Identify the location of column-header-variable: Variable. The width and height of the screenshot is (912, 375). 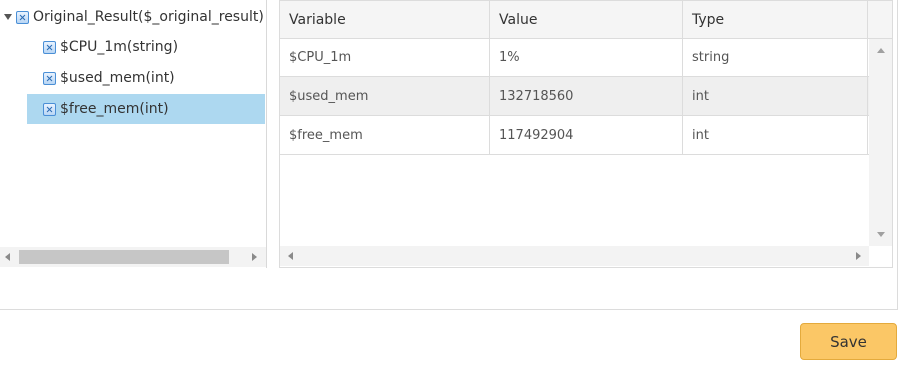
(385, 19).